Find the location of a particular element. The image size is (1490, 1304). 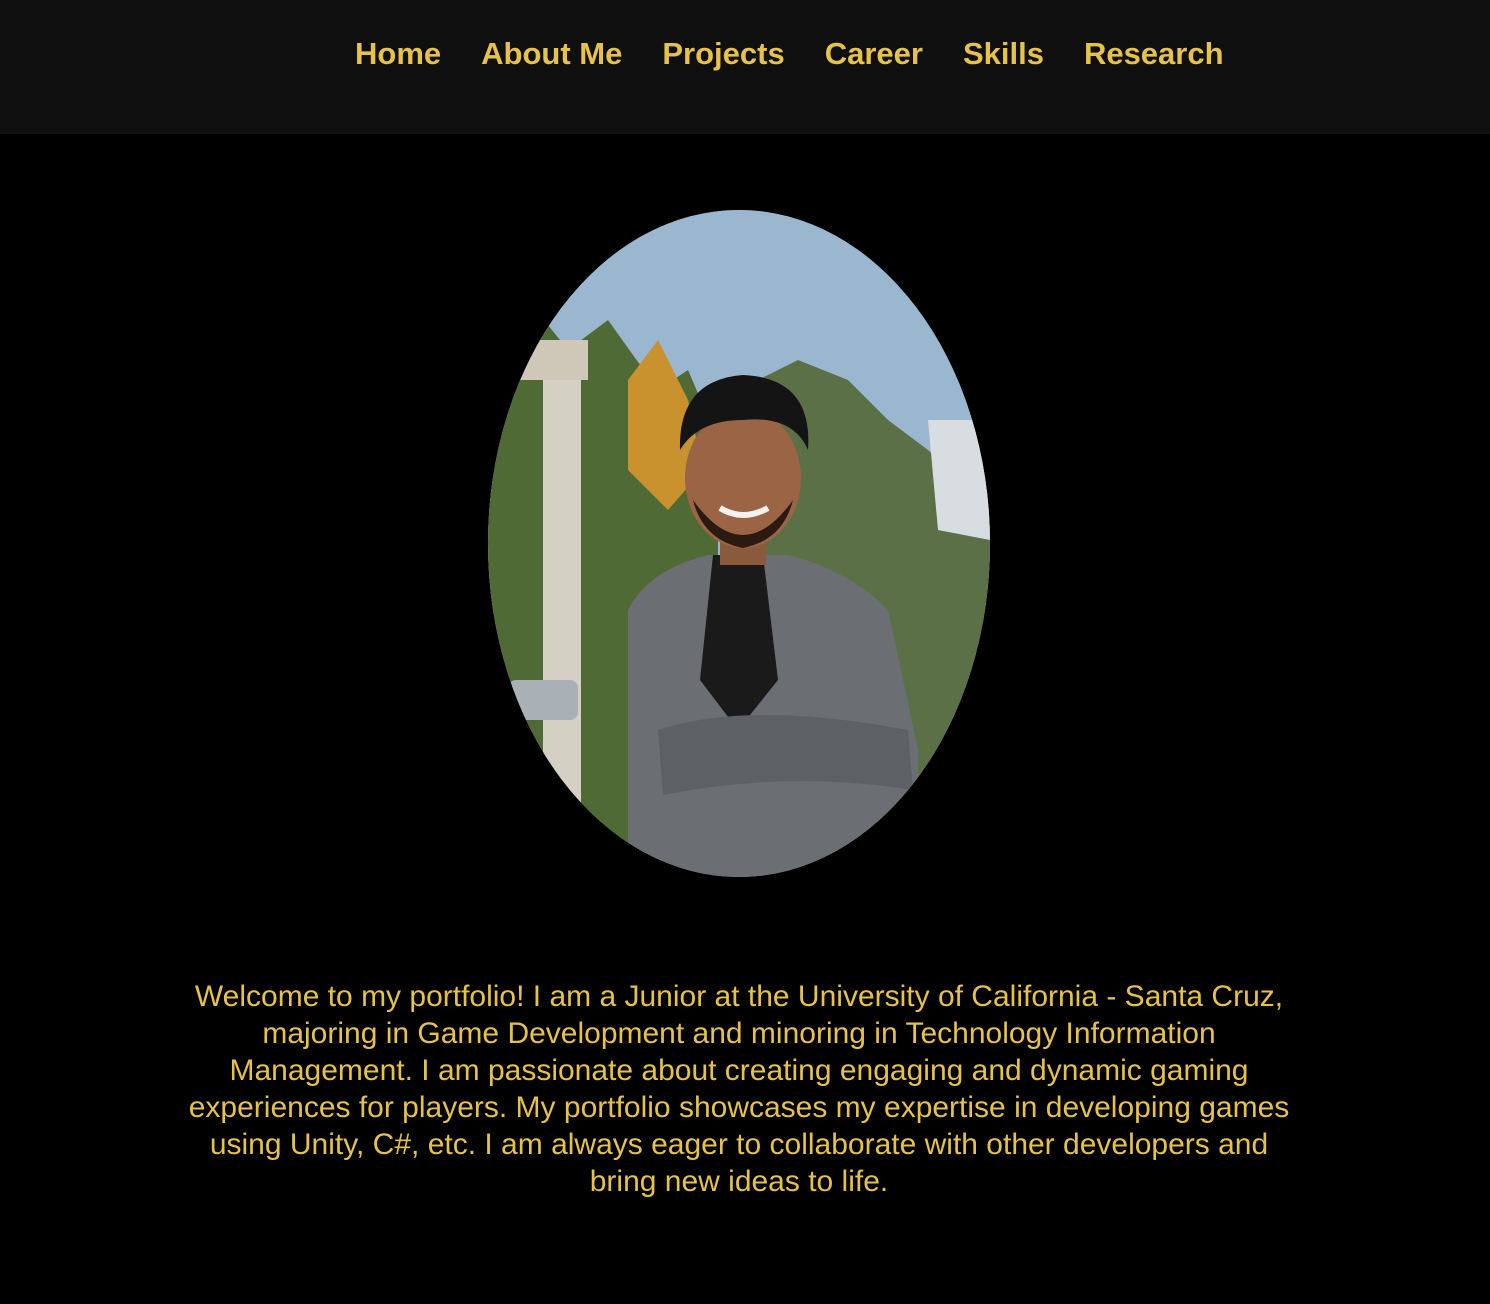

nav-link-home: Home is located at coordinates (398, 54).